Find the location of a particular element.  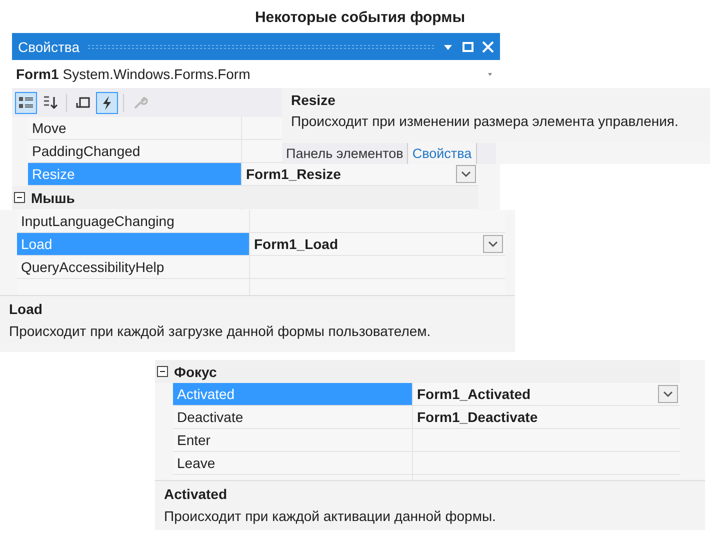

event-name: QueryAccessibilityHelp is located at coordinates (133, 267).